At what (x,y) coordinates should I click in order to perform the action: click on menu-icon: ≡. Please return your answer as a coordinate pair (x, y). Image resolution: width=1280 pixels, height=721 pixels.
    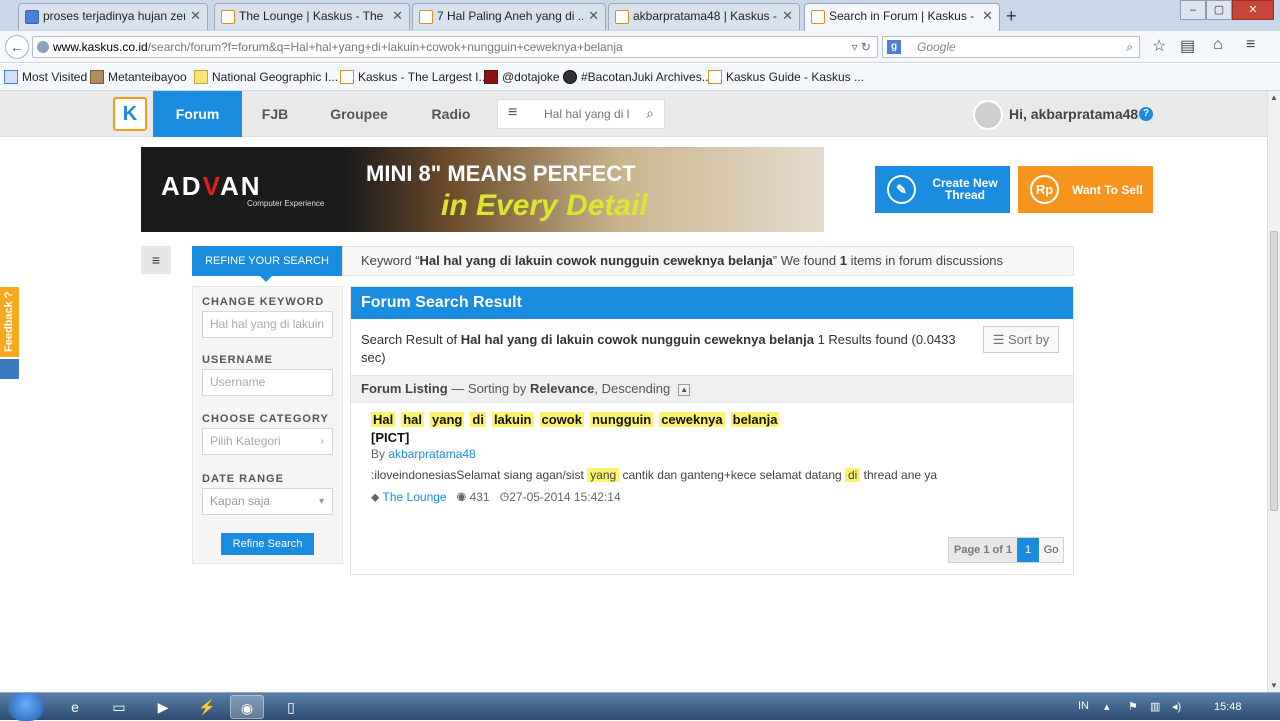
    Looking at the image, I should click on (1250, 45).